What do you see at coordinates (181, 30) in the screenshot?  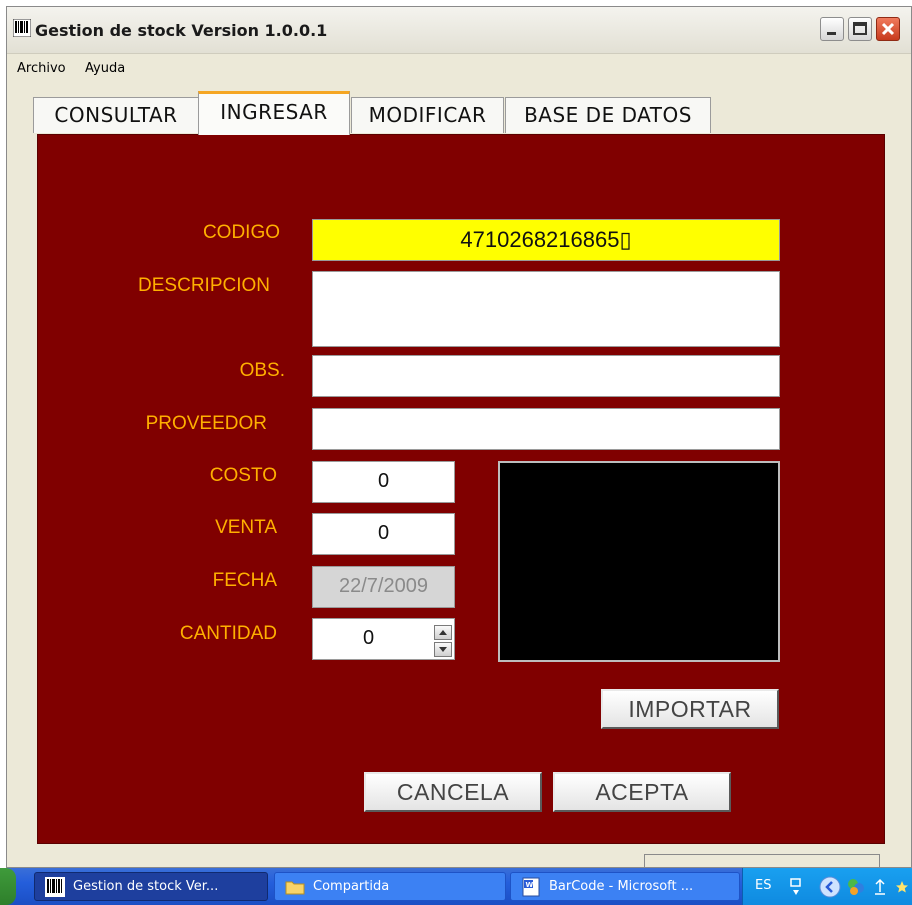 I see `window-title: Gestion de stock Version 1.0.0.1` at bounding box center [181, 30].